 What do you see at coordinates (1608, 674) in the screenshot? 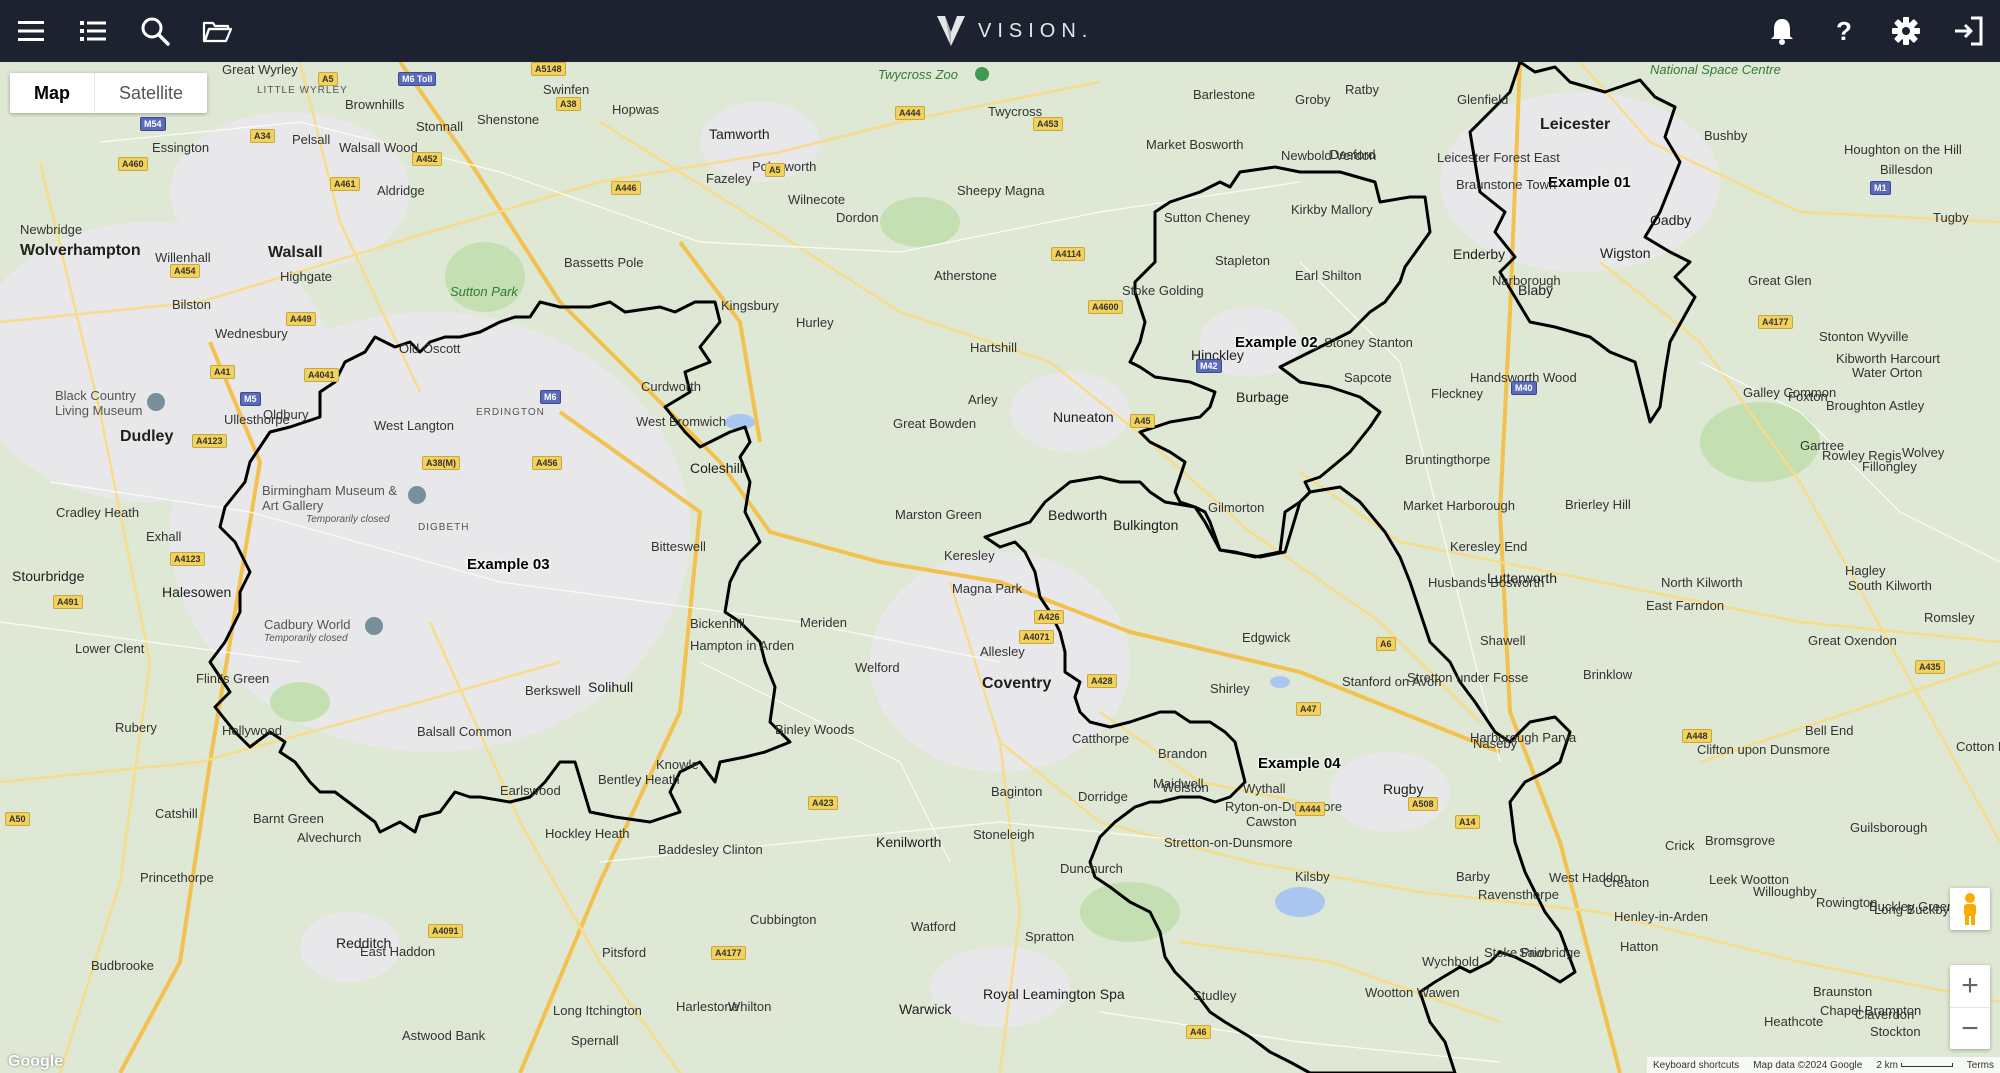
I see `village-label: Brinklow` at bounding box center [1608, 674].